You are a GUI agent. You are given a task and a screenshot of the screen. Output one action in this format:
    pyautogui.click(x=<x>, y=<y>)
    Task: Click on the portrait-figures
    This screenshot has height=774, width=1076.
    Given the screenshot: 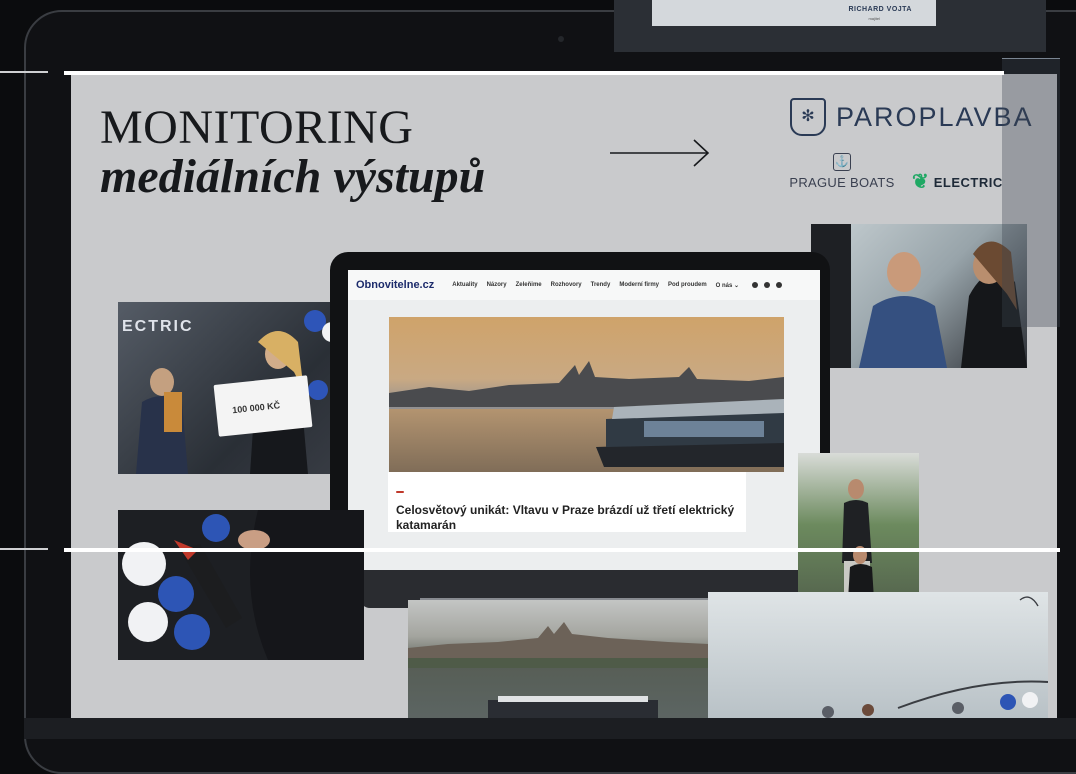 What is the action you would take?
    pyautogui.click(x=919, y=296)
    